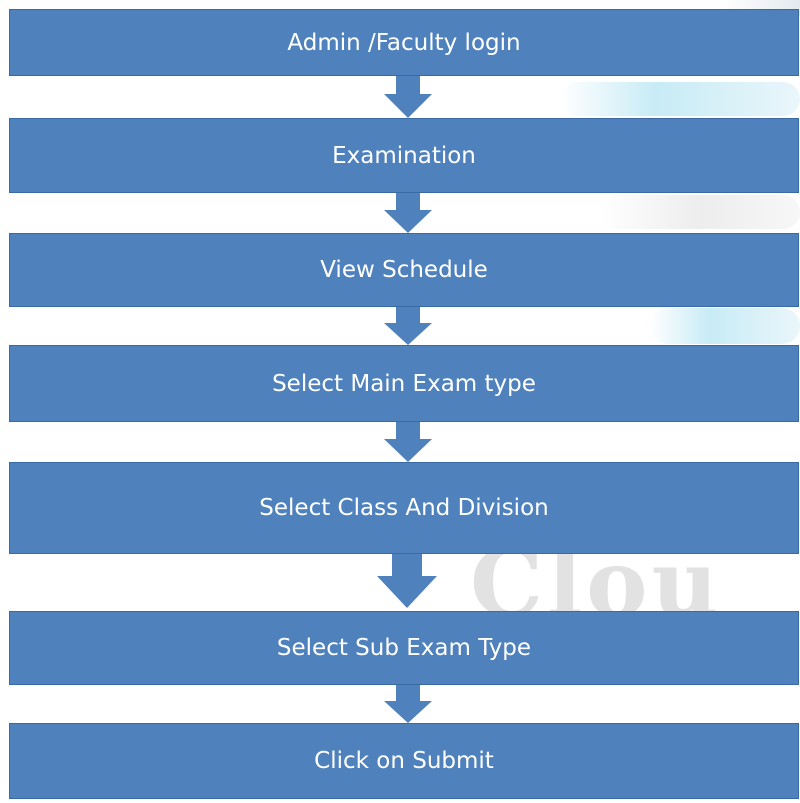  I want to click on step-label: Examination, so click(404, 155).